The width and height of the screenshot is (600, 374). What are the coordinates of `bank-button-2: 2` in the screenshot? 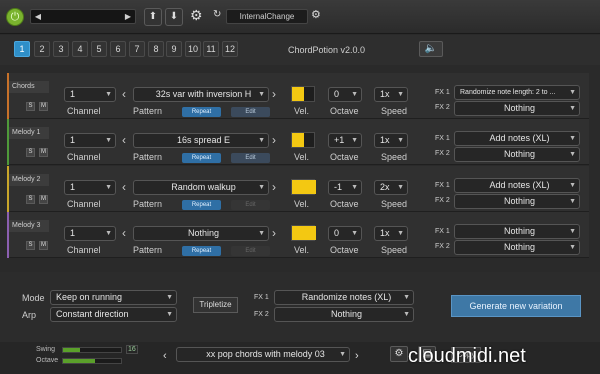 It's located at (42, 49).